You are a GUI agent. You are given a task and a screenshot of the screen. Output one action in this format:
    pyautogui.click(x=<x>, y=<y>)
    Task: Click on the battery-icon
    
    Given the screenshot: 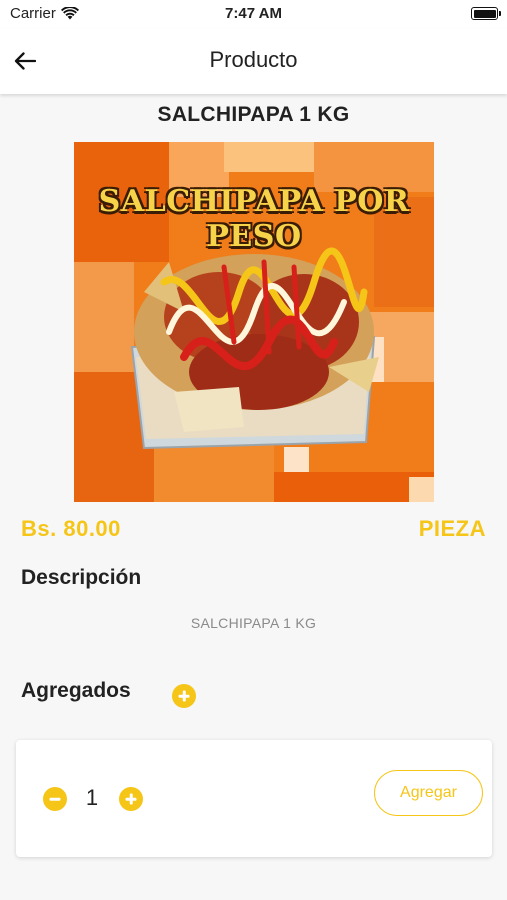 What is the action you would take?
    pyautogui.click(x=486, y=13)
    